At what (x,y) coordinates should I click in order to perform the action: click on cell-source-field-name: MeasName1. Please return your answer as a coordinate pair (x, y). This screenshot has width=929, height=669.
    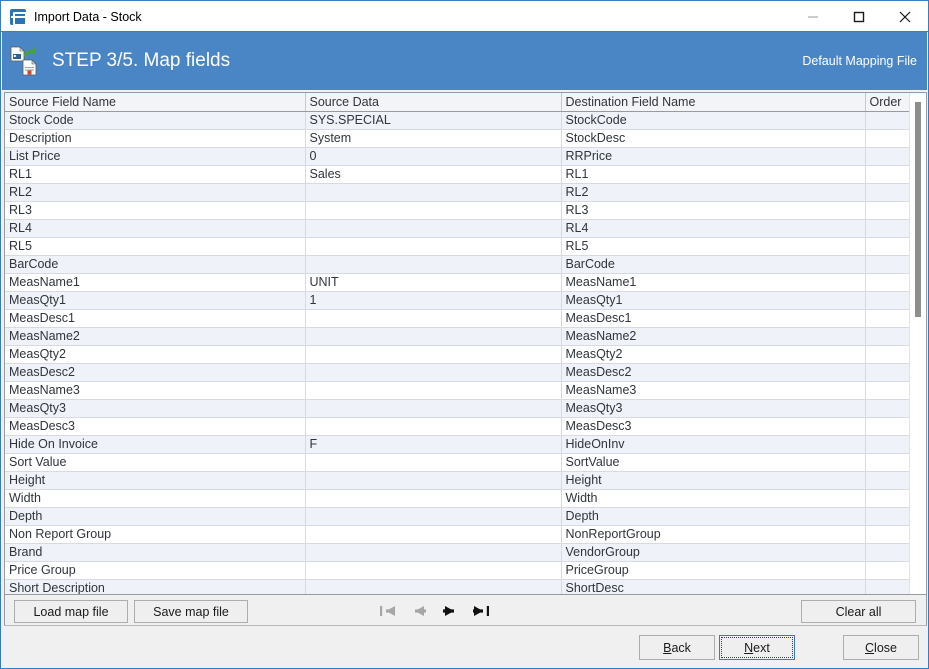
    Looking at the image, I should click on (155, 282).